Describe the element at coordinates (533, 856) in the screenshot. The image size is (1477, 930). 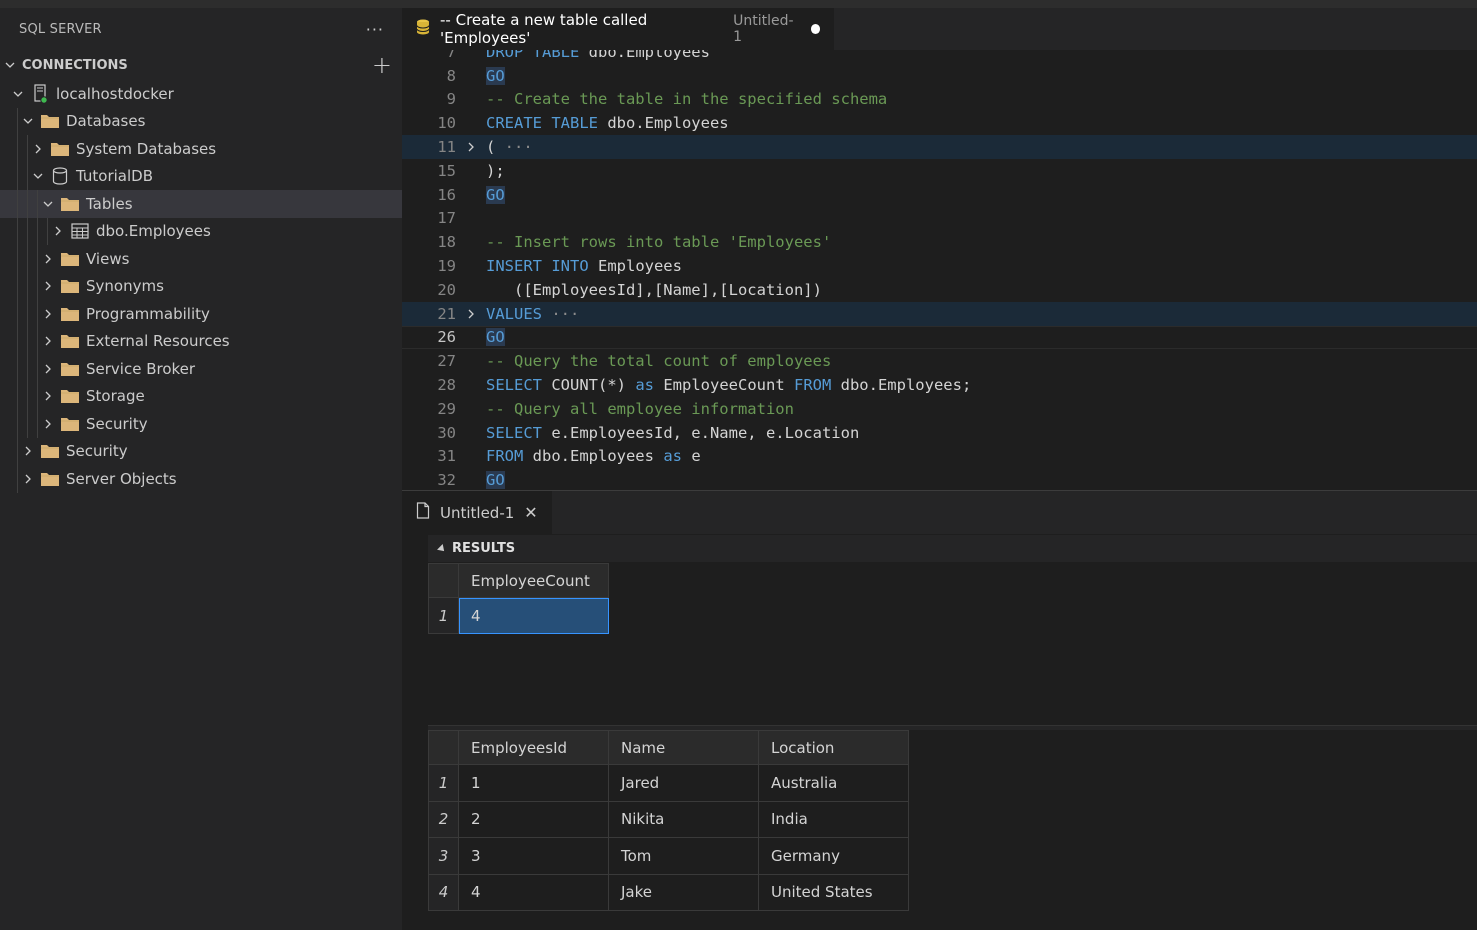
I see `table-cell: 3` at that location.